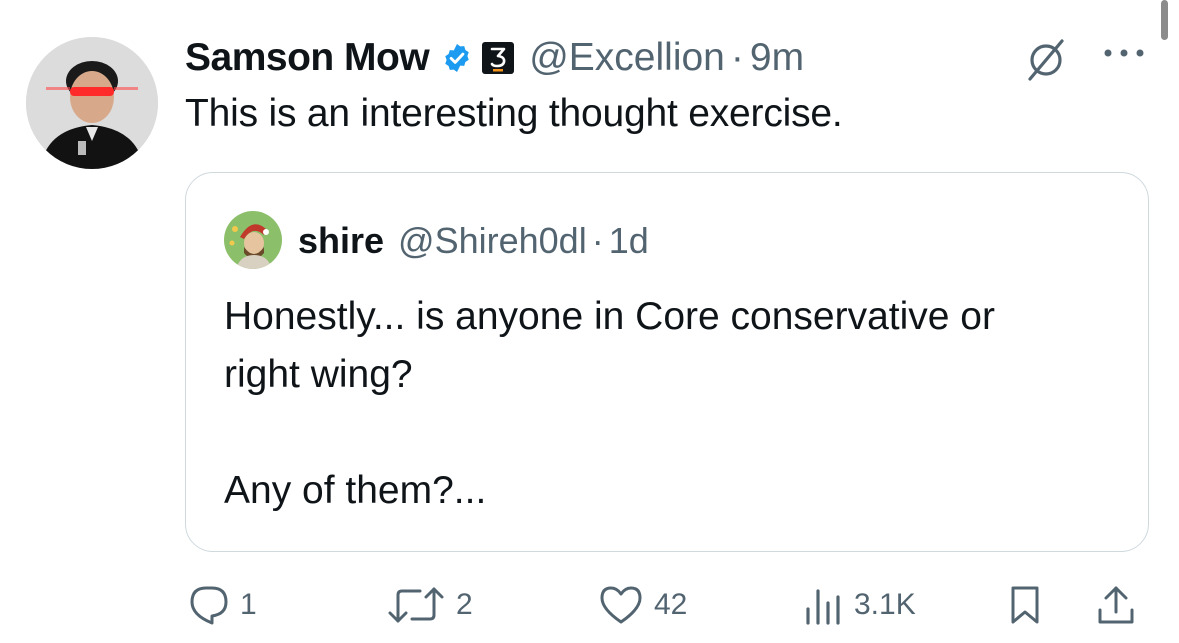 This screenshot has height=643, width=1179. What do you see at coordinates (777, 58) in the screenshot?
I see `tweet-time: 9m` at bounding box center [777, 58].